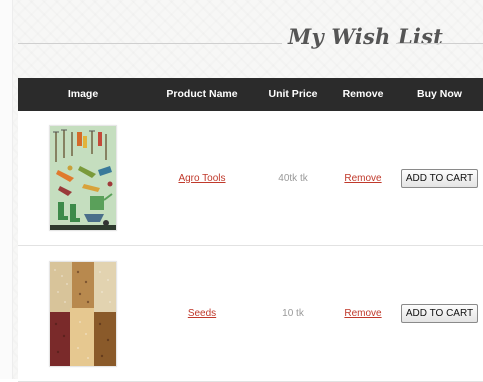  Describe the element at coordinates (83, 94) in the screenshot. I see `column-header-image: Image` at that location.